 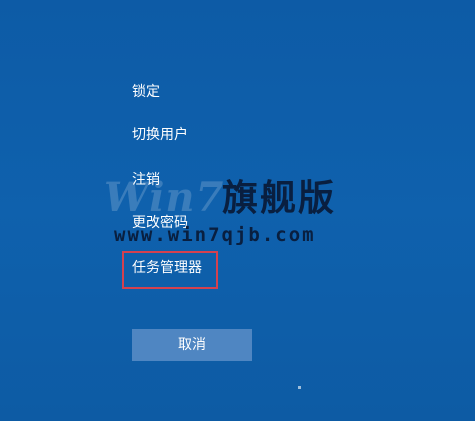 What do you see at coordinates (160, 135) in the screenshot?
I see `menu-item-switch-user: 切换用户` at bounding box center [160, 135].